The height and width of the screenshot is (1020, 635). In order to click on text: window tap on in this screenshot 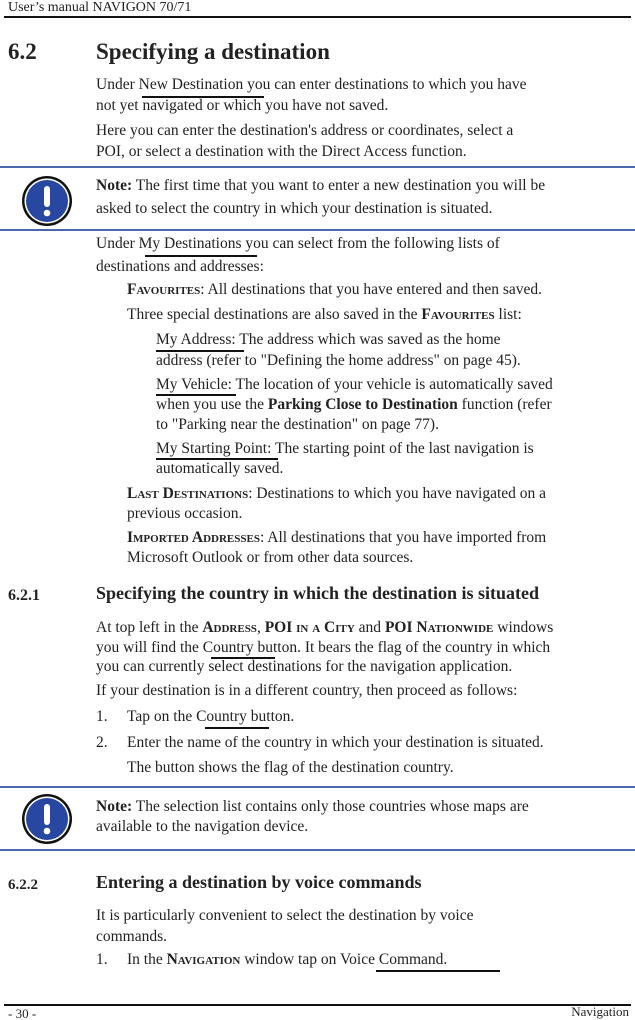, I will do `click(290, 959)`.